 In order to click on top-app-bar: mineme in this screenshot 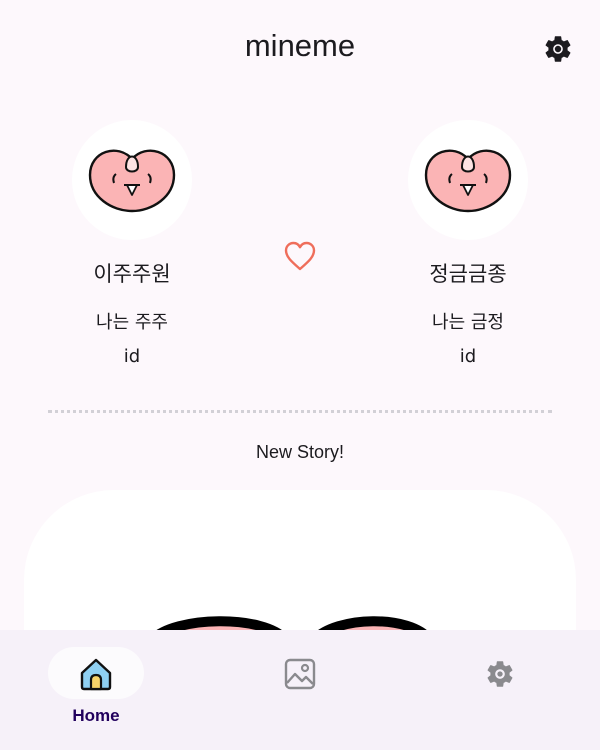, I will do `click(300, 50)`.